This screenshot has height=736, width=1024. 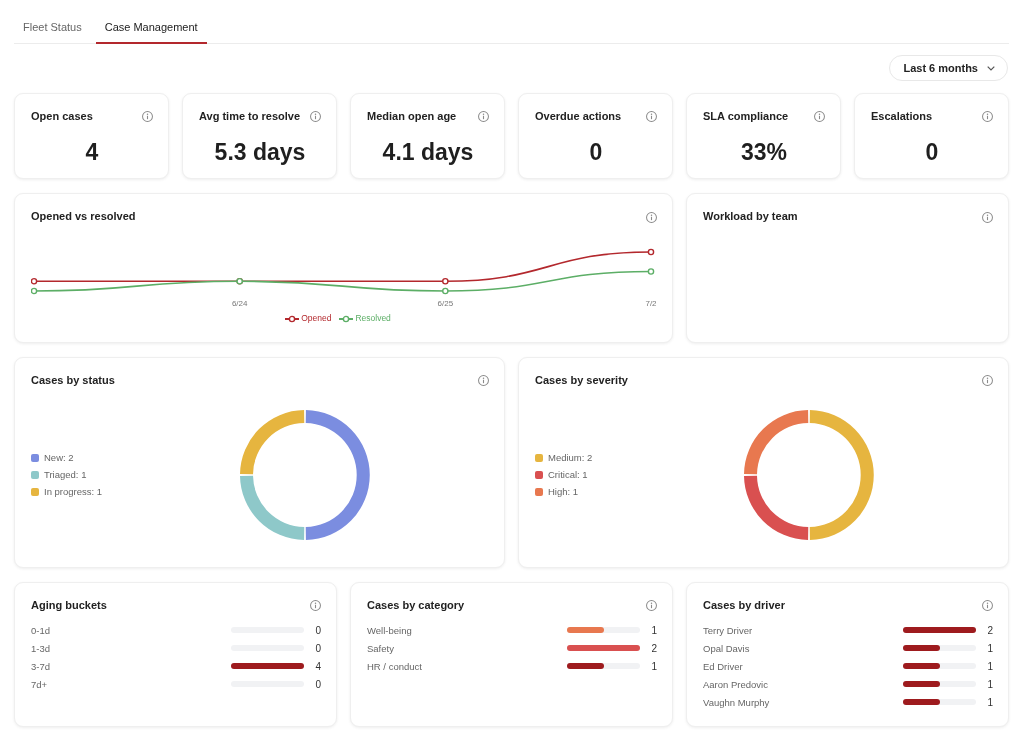 I want to click on x-axis-label: 6/24, so click(x=239, y=303).